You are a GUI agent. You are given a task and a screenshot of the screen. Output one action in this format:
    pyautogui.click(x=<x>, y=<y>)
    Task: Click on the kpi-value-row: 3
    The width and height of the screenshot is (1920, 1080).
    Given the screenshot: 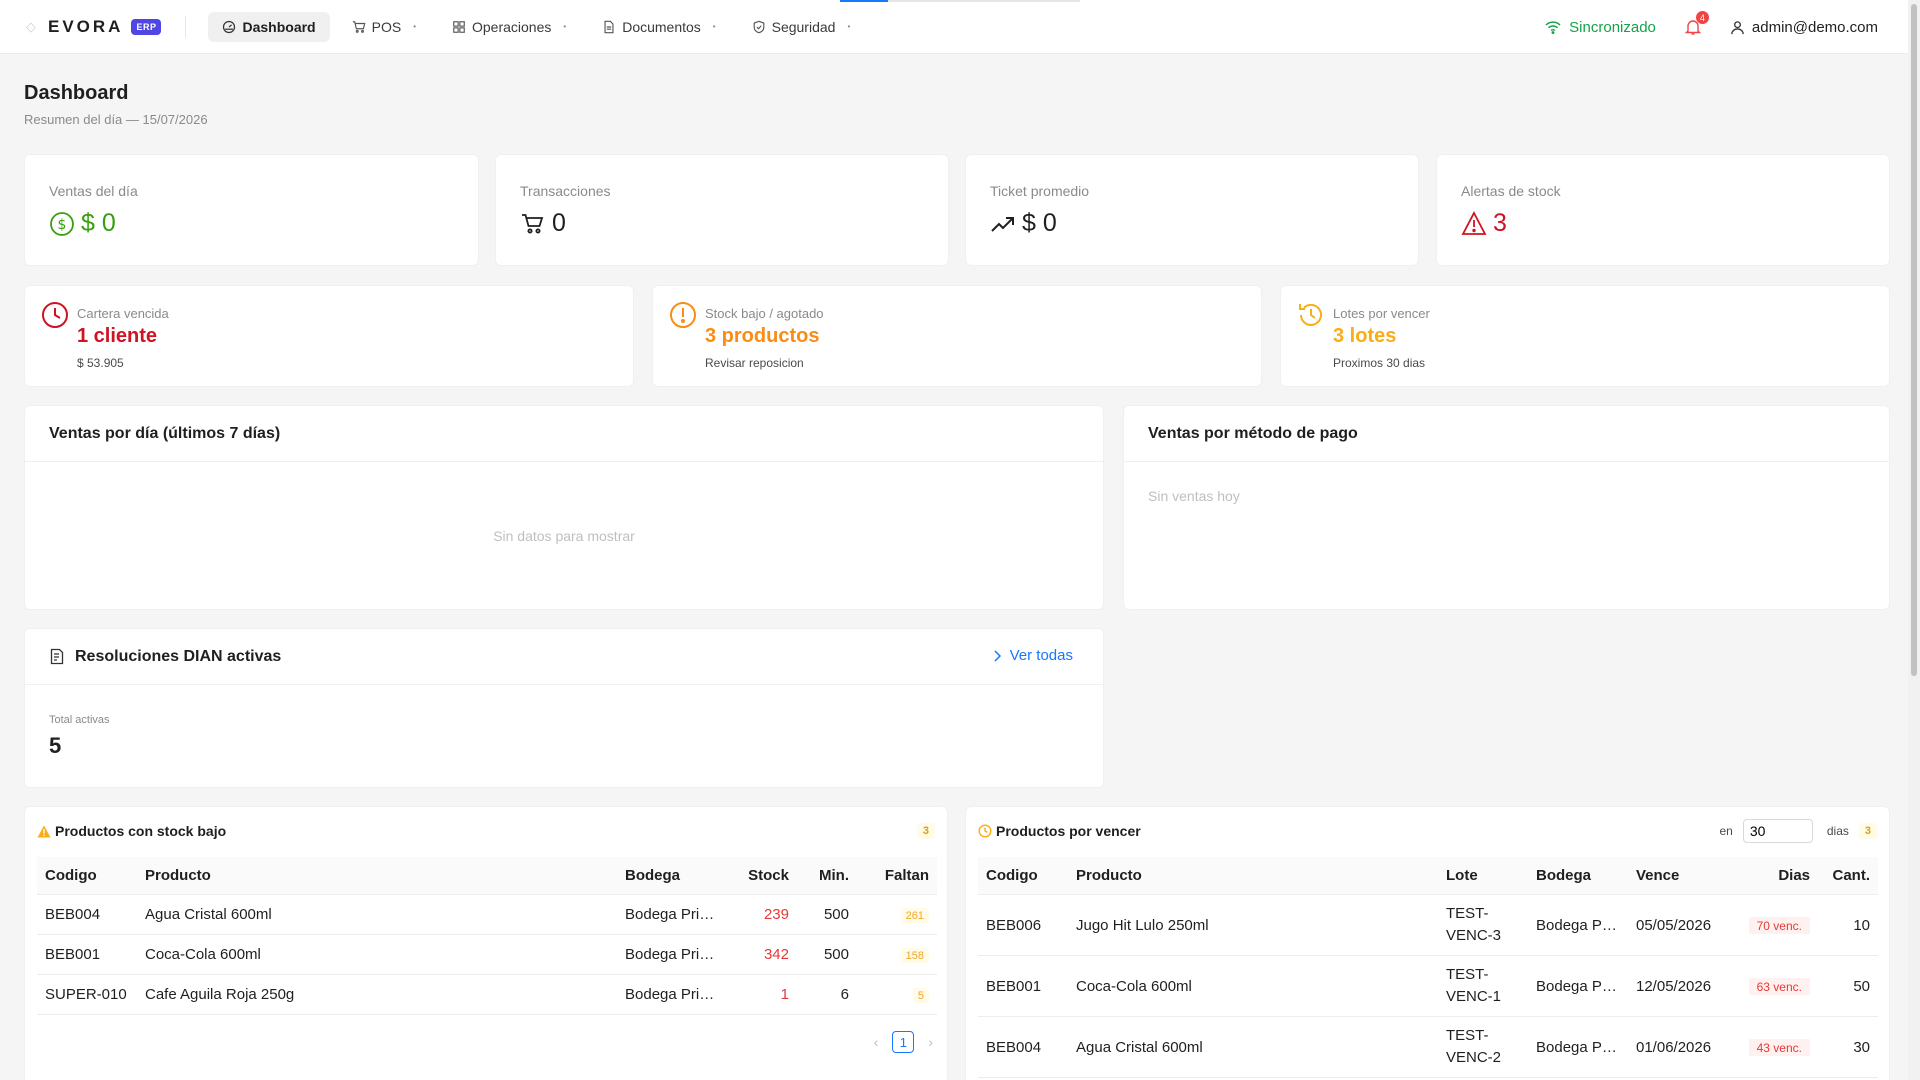 What is the action you would take?
    pyautogui.click(x=1484, y=223)
    